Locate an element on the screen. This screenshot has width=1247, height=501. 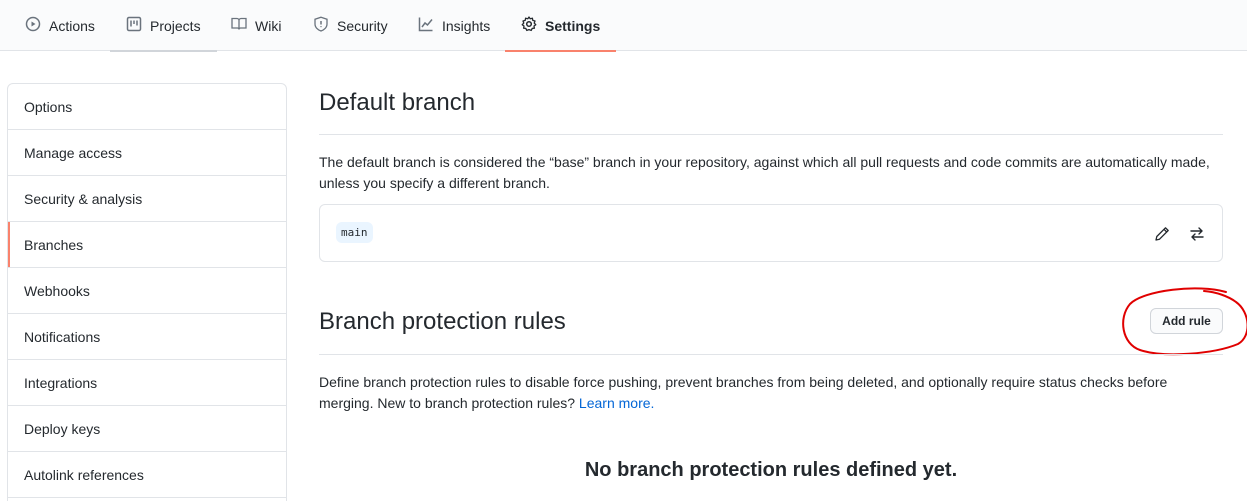
tab-label: Wiki is located at coordinates (268, 25).